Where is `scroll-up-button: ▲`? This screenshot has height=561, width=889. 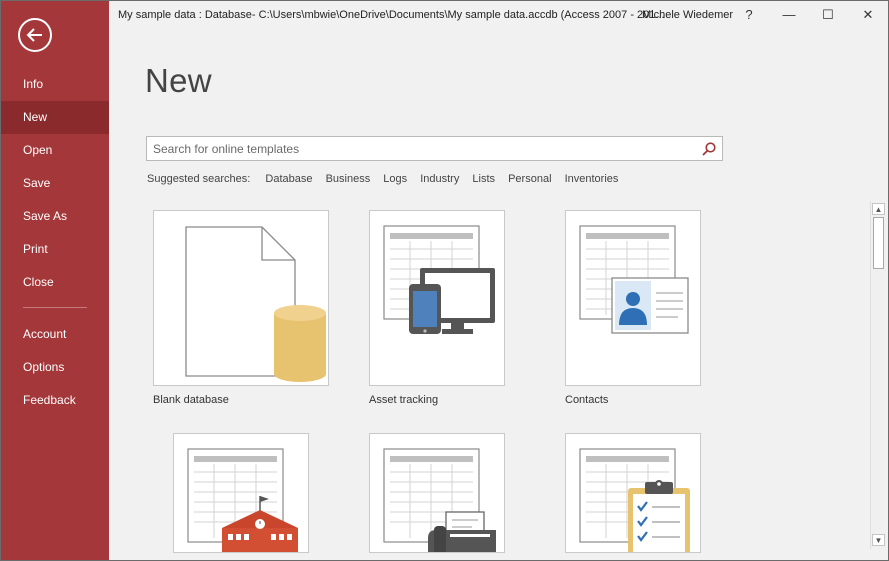
scroll-up-button: ▲ is located at coordinates (878, 209).